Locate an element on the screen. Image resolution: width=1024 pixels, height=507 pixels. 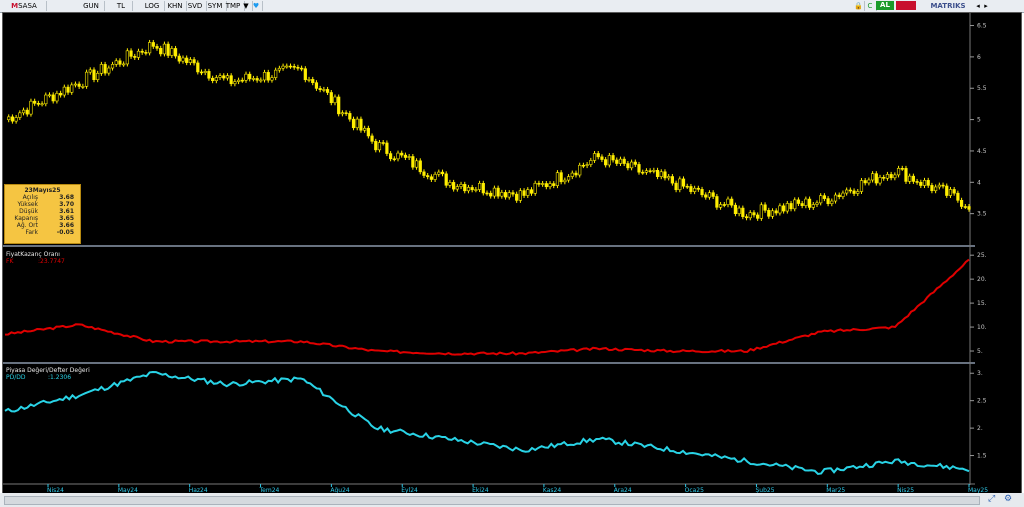
info-date: 23Mayıs25 is located at coordinates (42, 190).